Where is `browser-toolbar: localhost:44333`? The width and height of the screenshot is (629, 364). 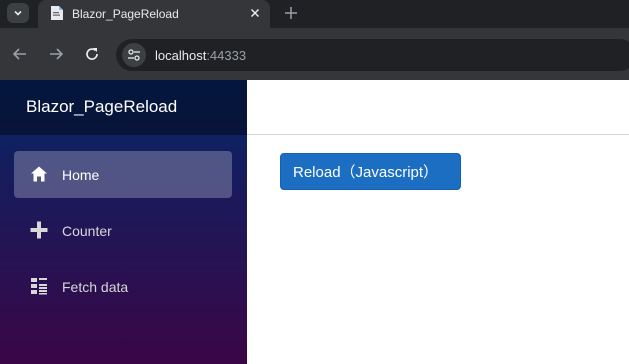
browser-toolbar: localhost:44333 is located at coordinates (314, 54).